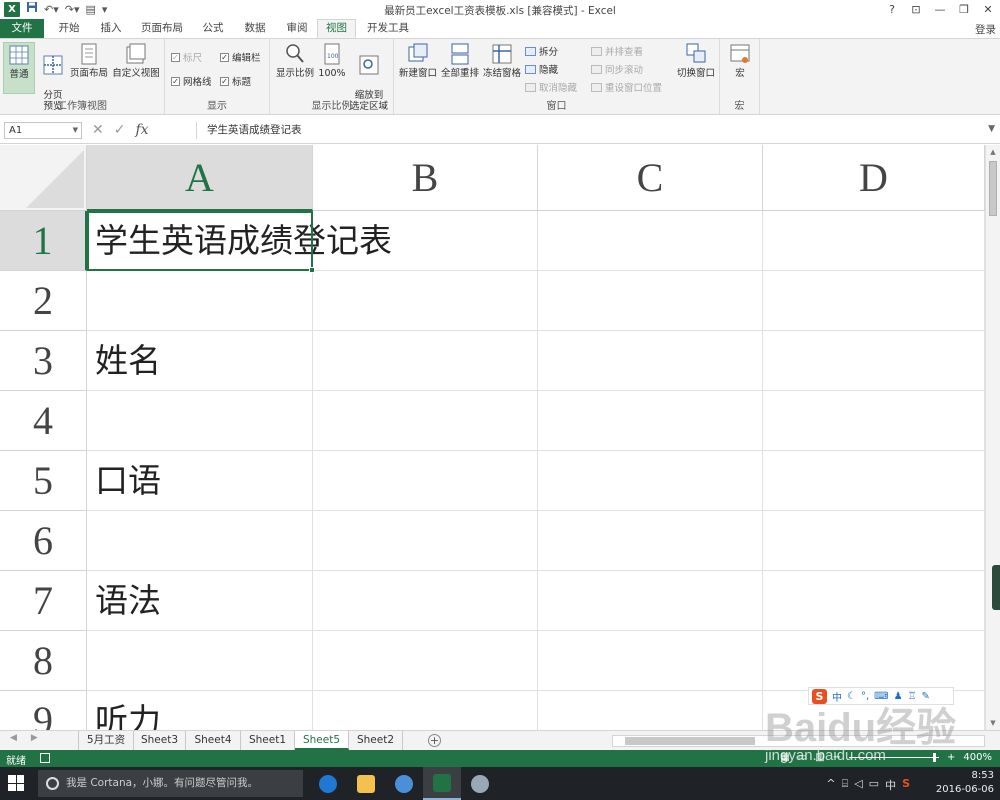  Describe the element at coordinates (985, 29) in the screenshot. I see `login-link: 登录` at that location.